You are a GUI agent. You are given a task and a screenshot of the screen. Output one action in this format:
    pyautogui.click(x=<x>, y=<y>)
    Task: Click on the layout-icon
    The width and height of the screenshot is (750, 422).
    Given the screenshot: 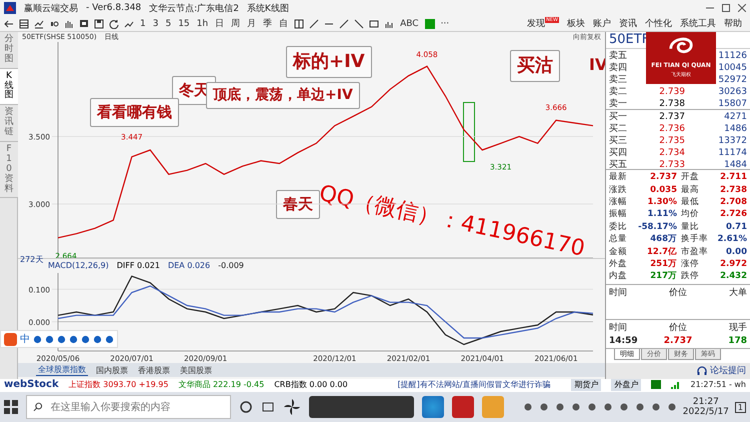 What is the action you would take?
    pyautogui.click(x=299, y=23)
    